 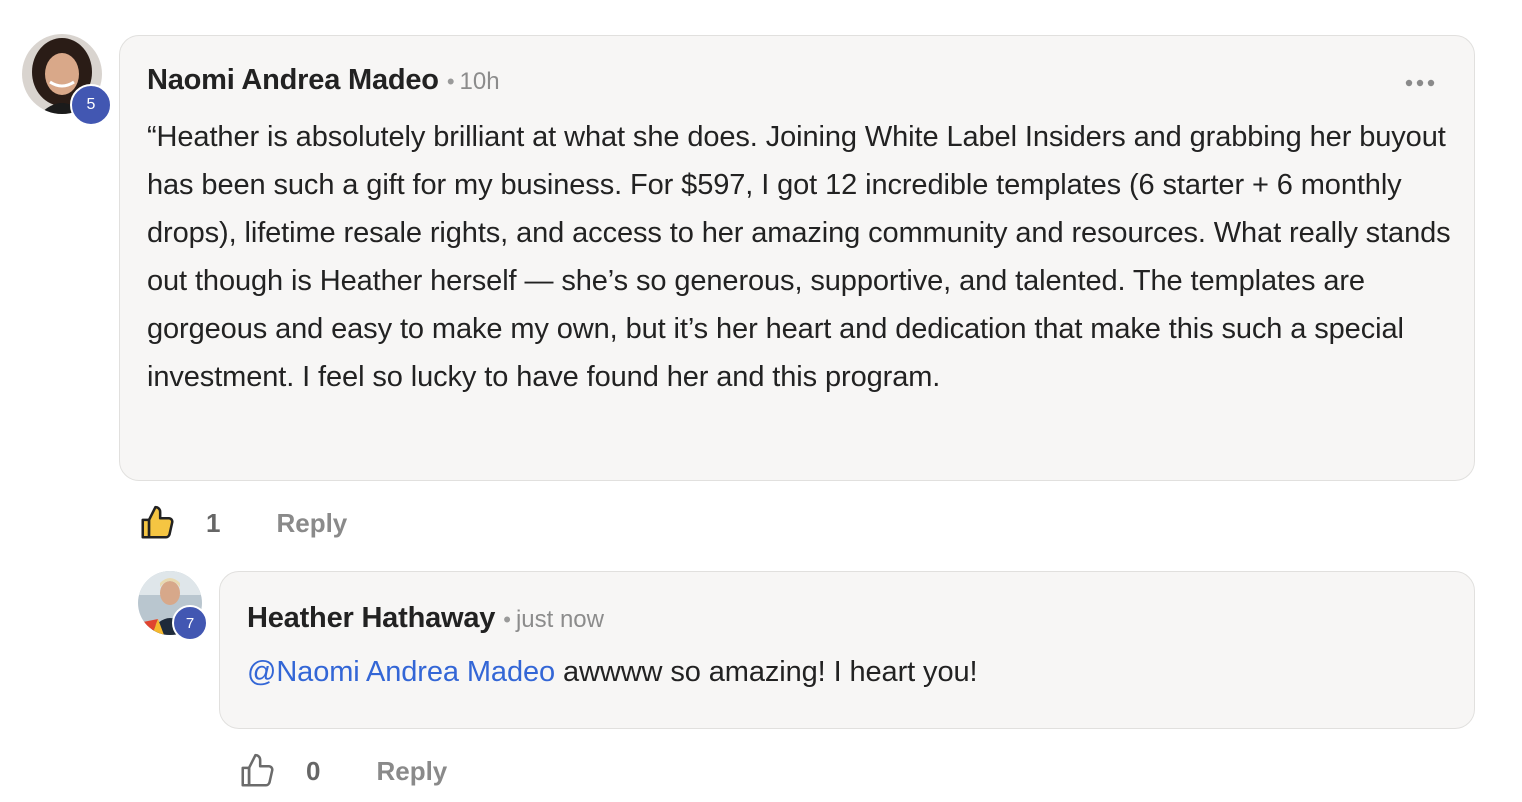 I want to click on comment-actions: 1 Reply, so click(x=242, y=523).